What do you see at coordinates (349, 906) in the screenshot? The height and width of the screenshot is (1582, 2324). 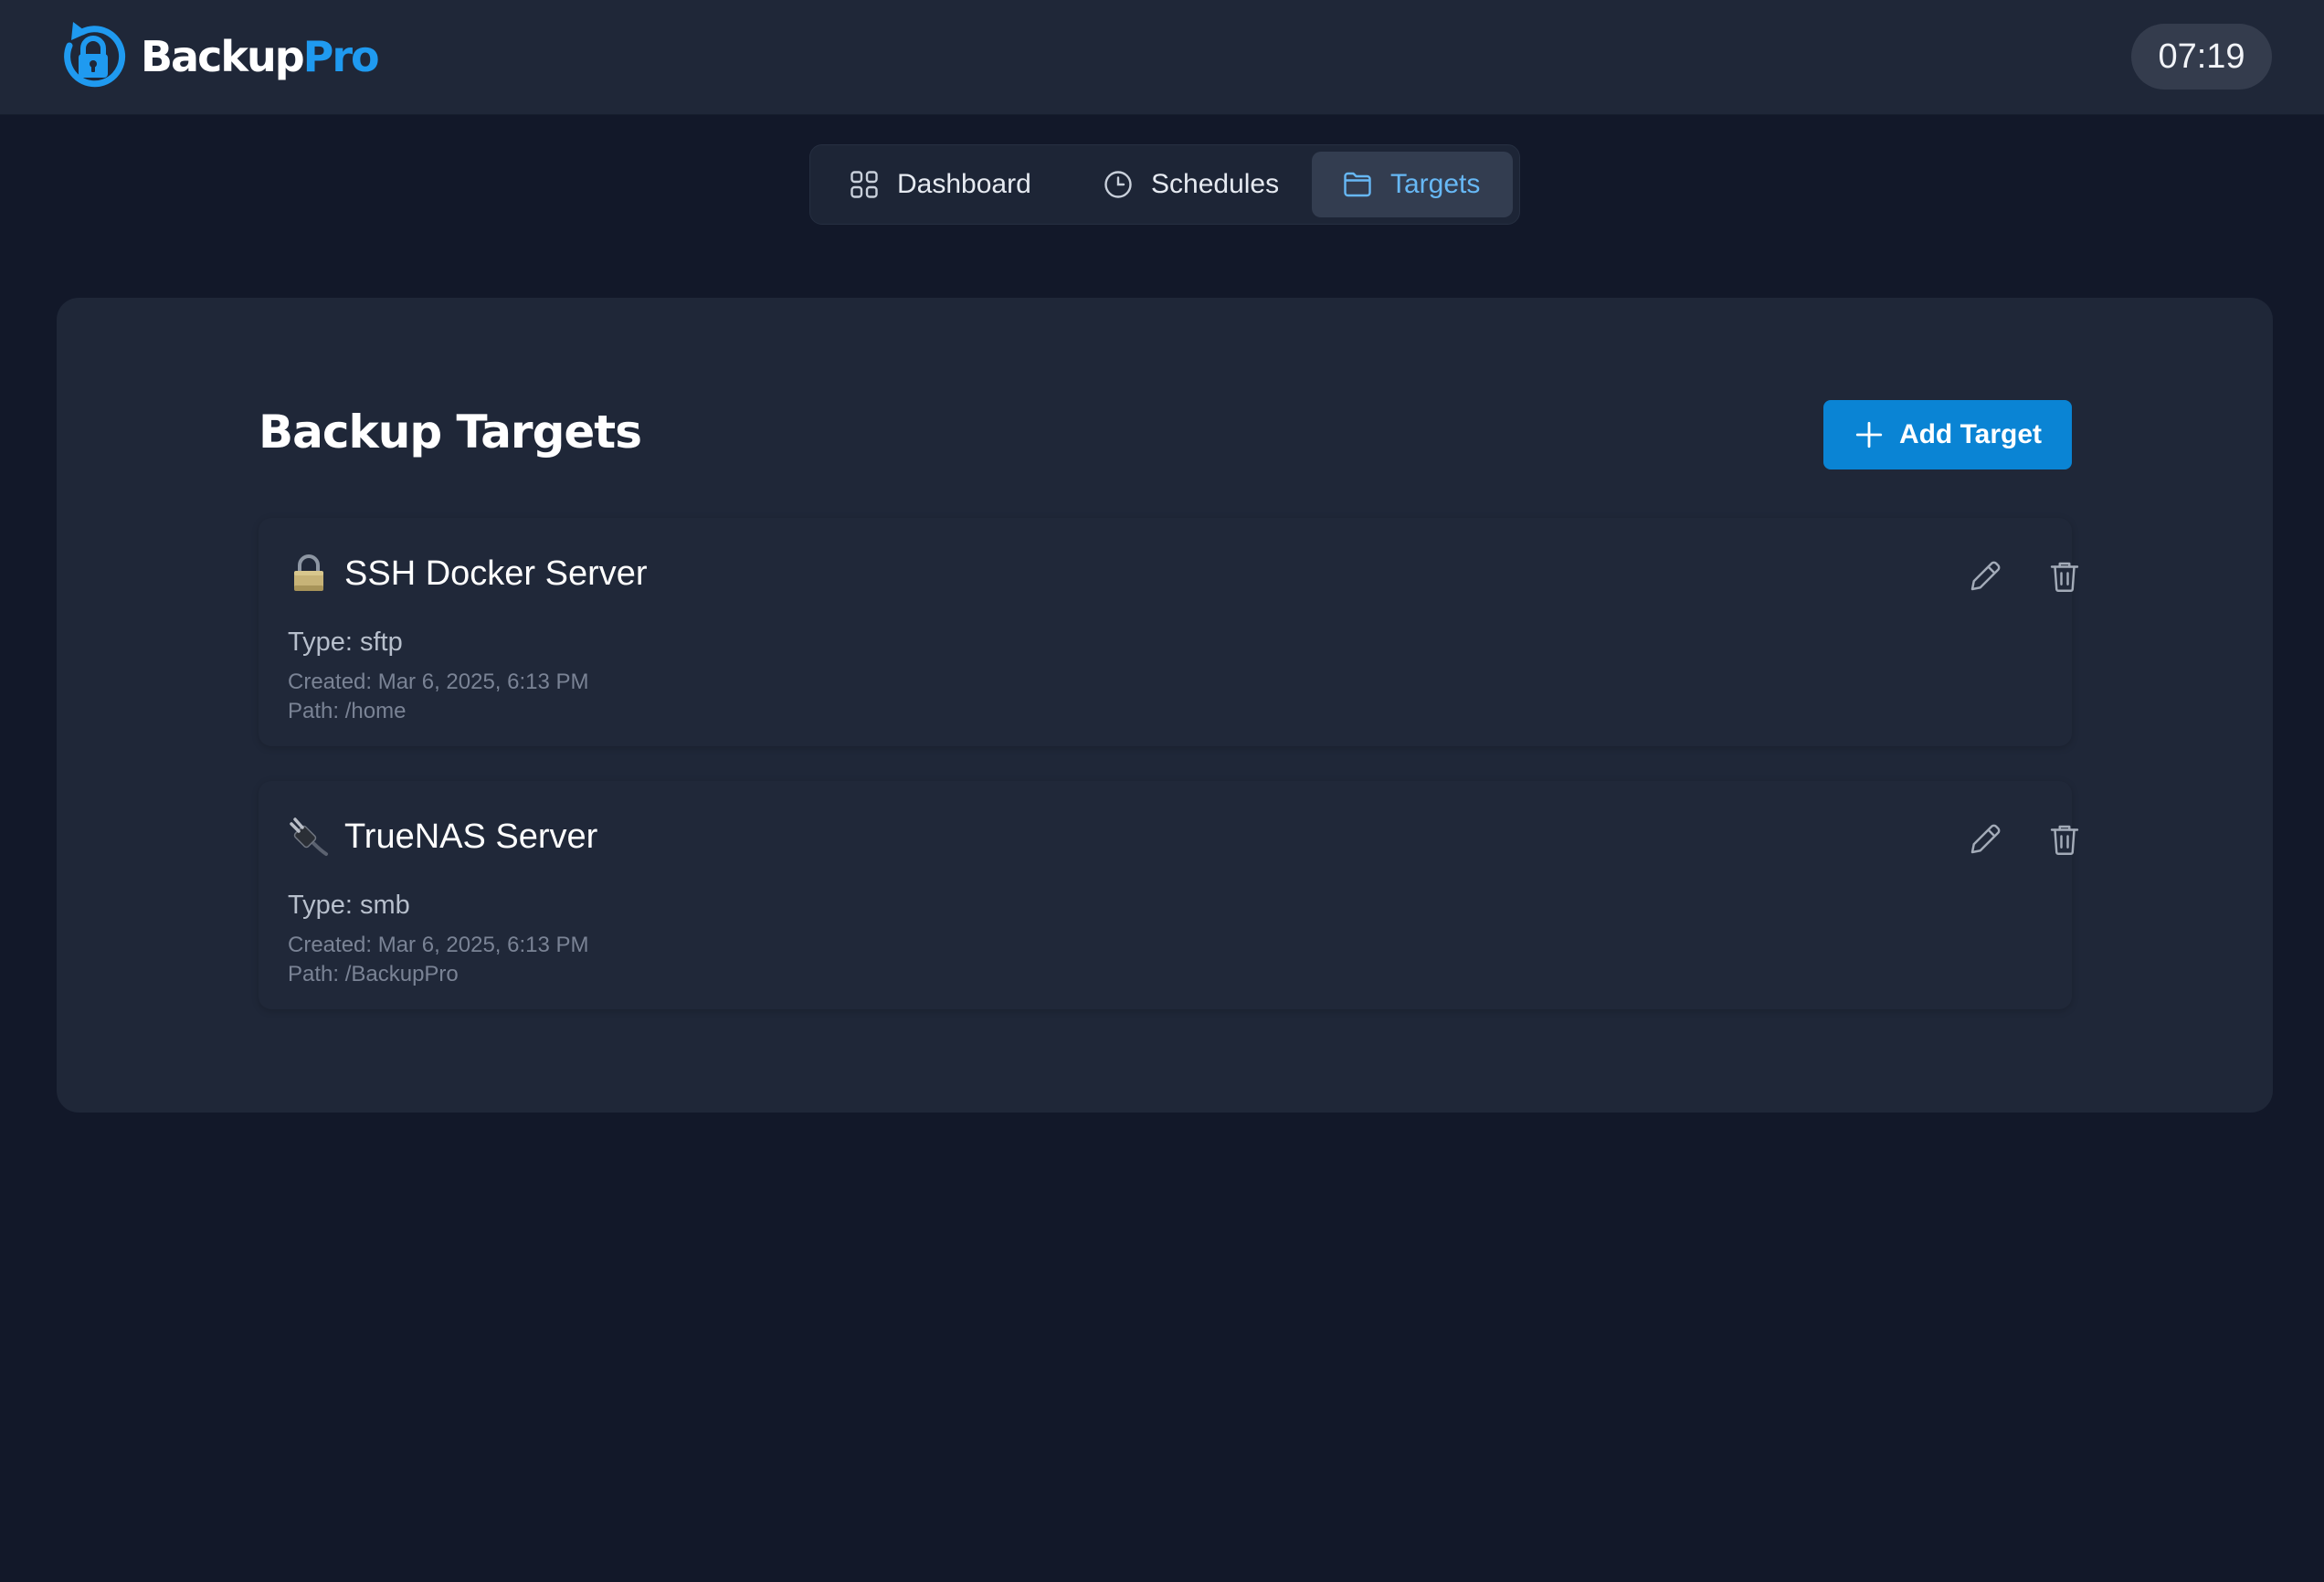 I see `target-type: Type: smb` at bounding box center [349, 906].